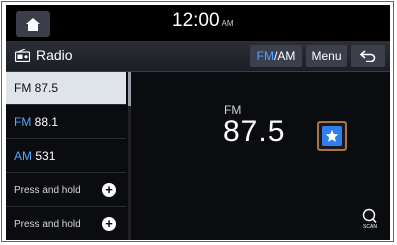 The height and width of the screenshot is (245, 397). Describe the element at coordinates (254, 131) in the screenshot. I see `current-frequency: 87.5` at that location.